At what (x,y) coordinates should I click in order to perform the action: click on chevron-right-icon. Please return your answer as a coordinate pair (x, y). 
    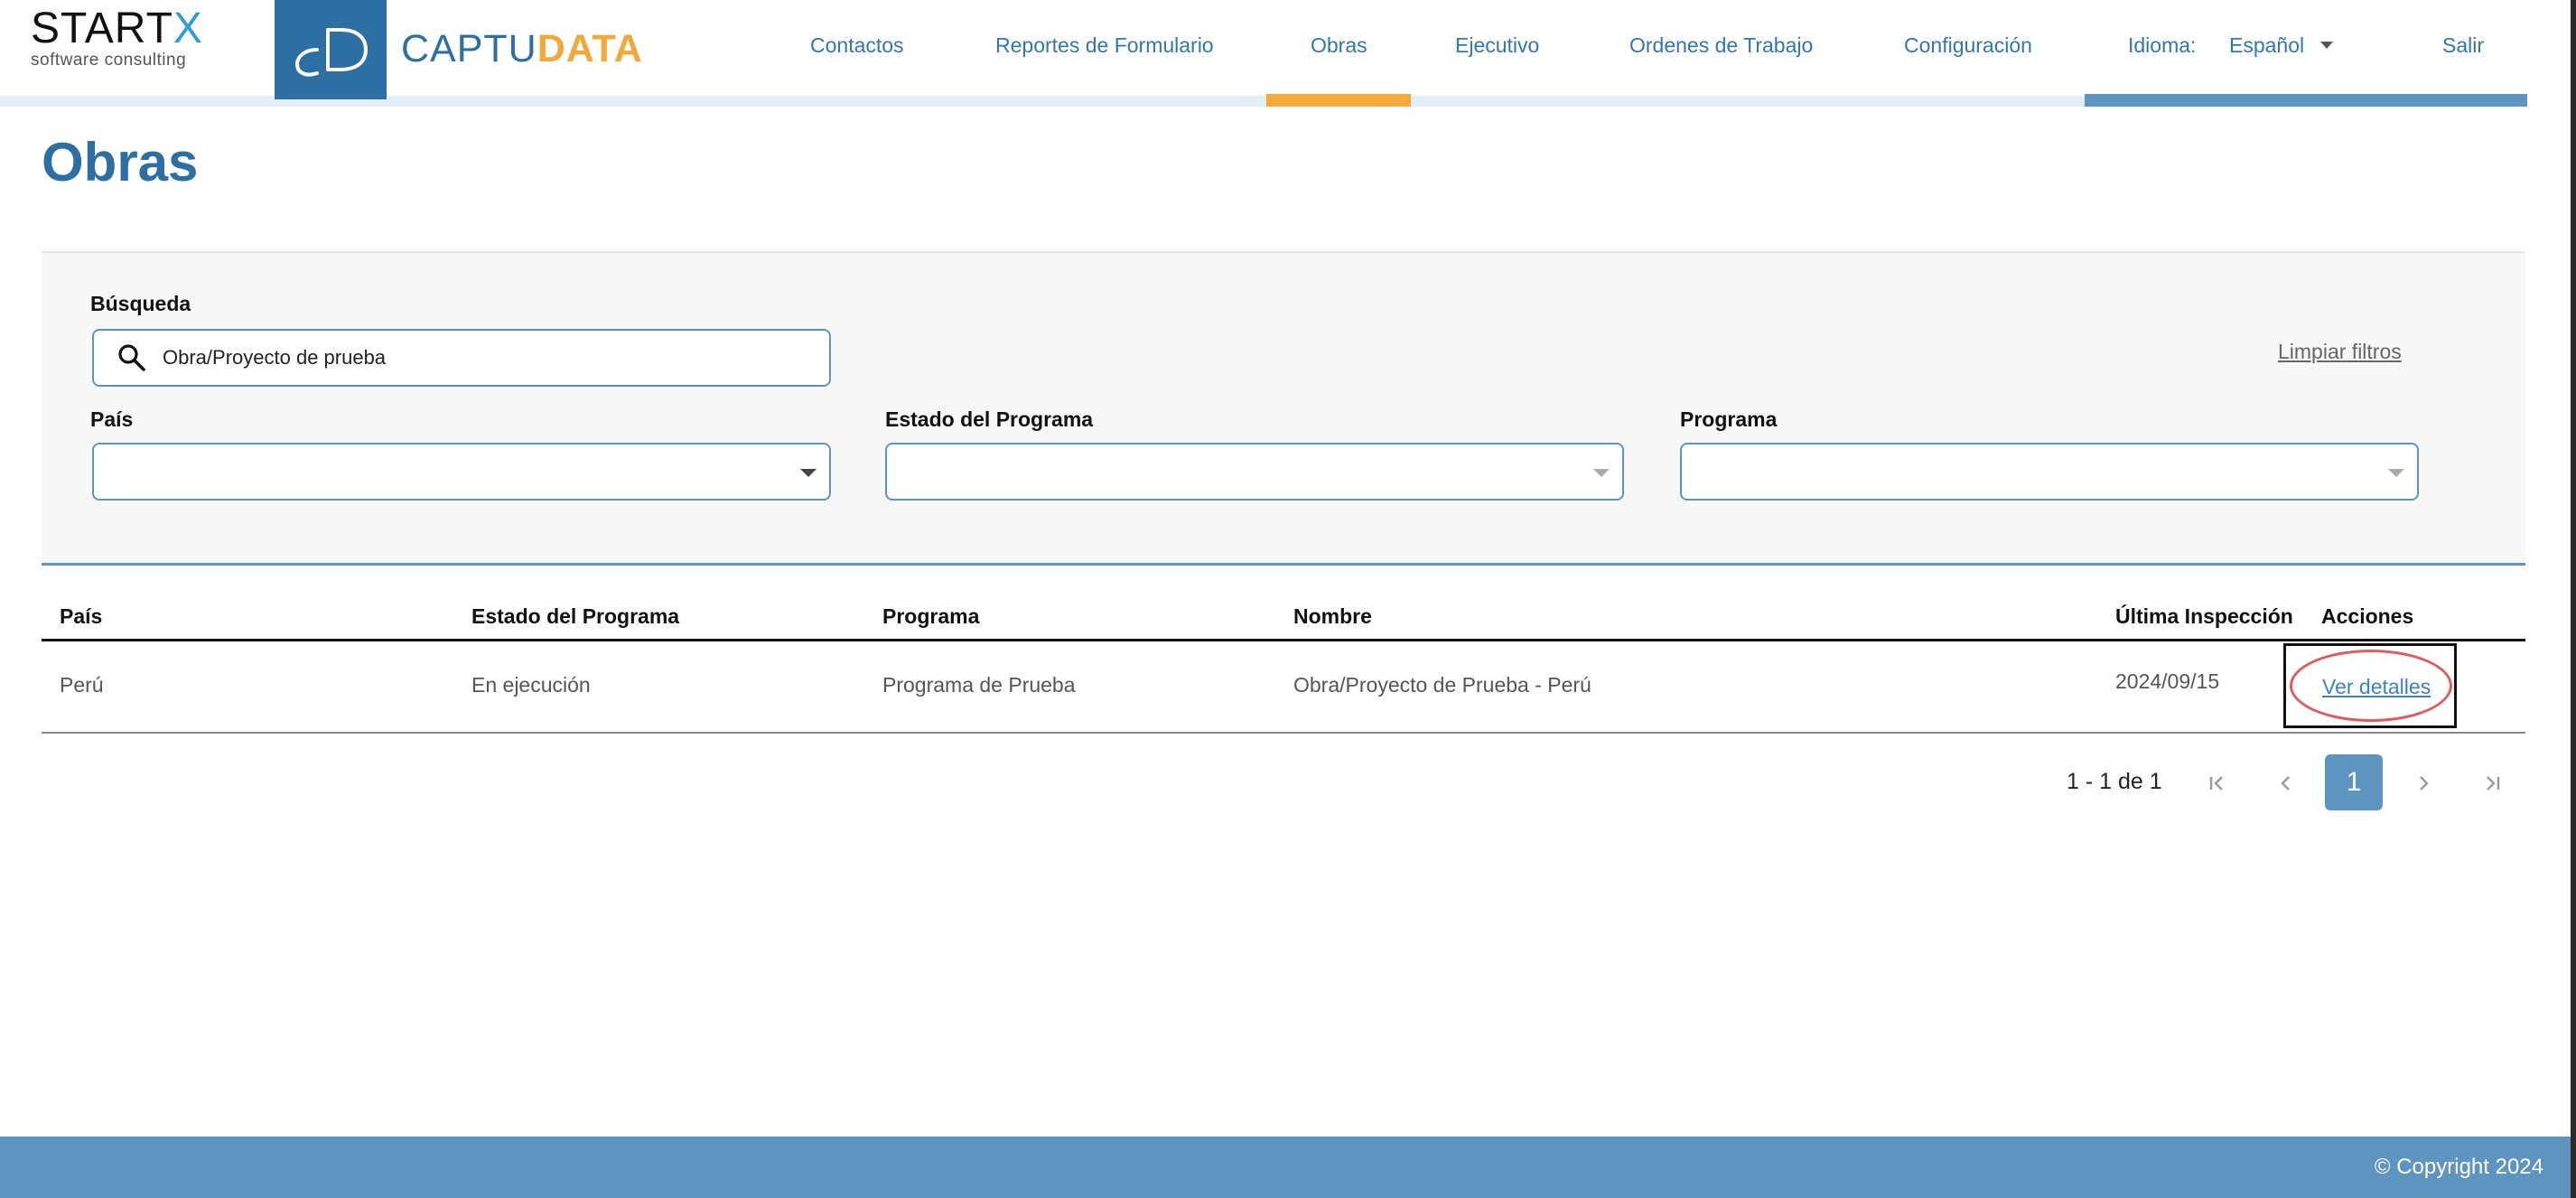
    Looking at the image, I should click on (2424, 783).